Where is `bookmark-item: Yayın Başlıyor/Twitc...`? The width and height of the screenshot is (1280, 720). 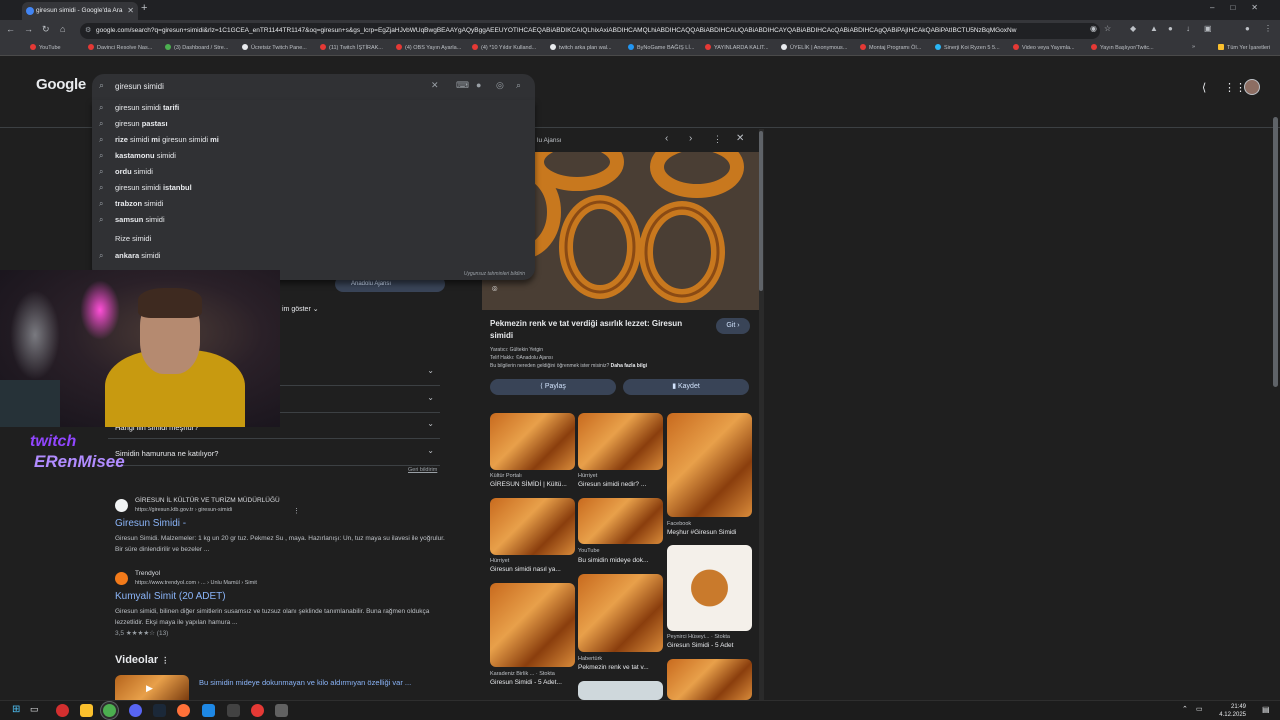 bookmark-item: Yayın Başlıyor/Twitc... is located at coordinates (1122, 47).